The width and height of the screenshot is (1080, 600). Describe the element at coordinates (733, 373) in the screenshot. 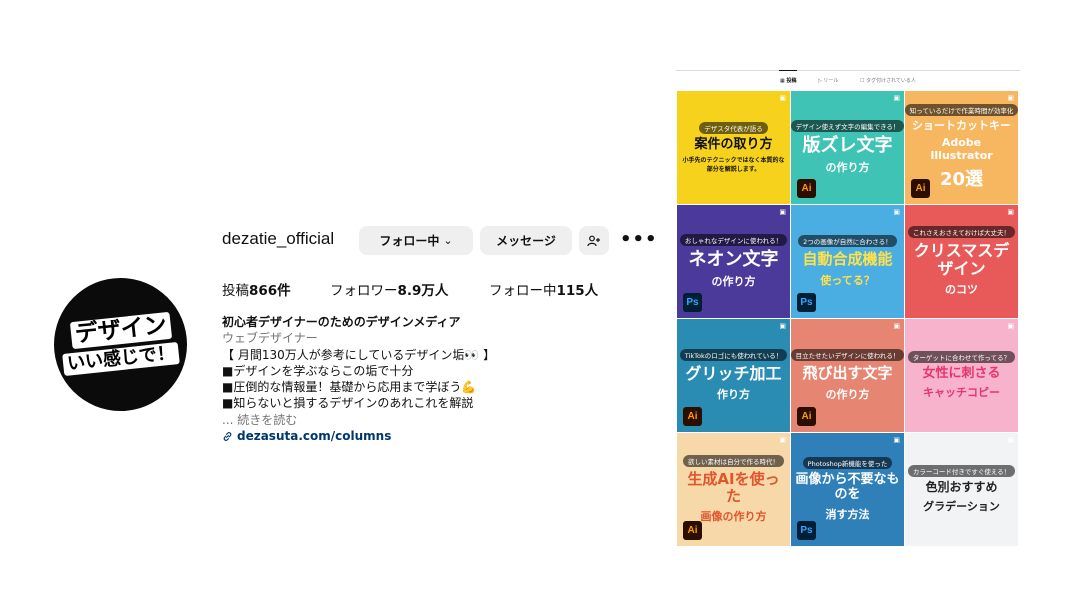

I see `post-tile-title: グリッチ加工` at that location.